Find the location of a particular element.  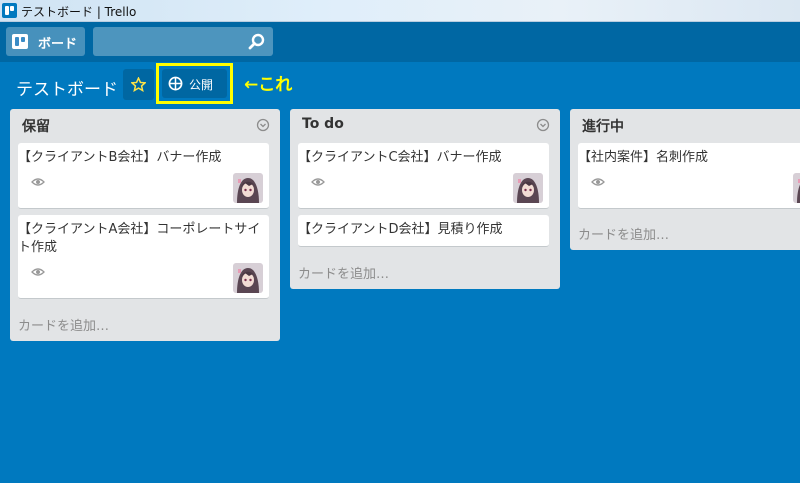

visibility-button: 公開 is located at coordinates (194, 83).